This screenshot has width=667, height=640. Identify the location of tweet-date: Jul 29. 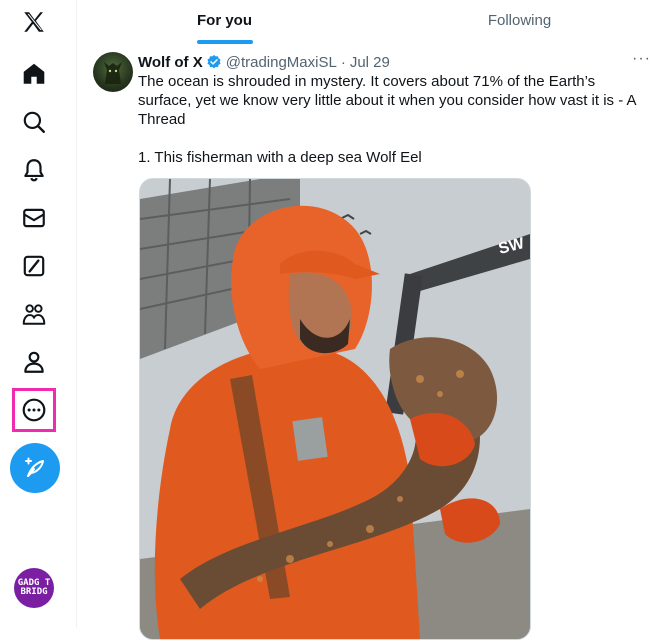
(370, 62).